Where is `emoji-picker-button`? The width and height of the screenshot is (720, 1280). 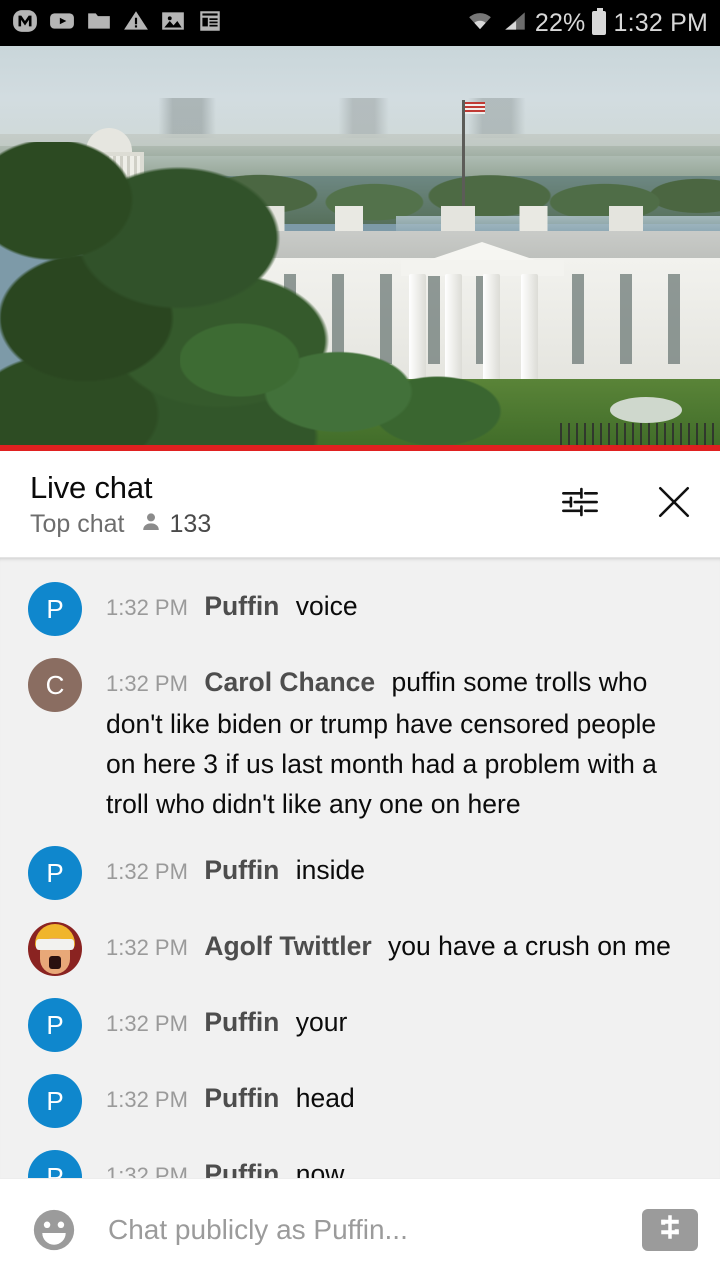
emoji-picker-button is located at coordinates (54, 1230).